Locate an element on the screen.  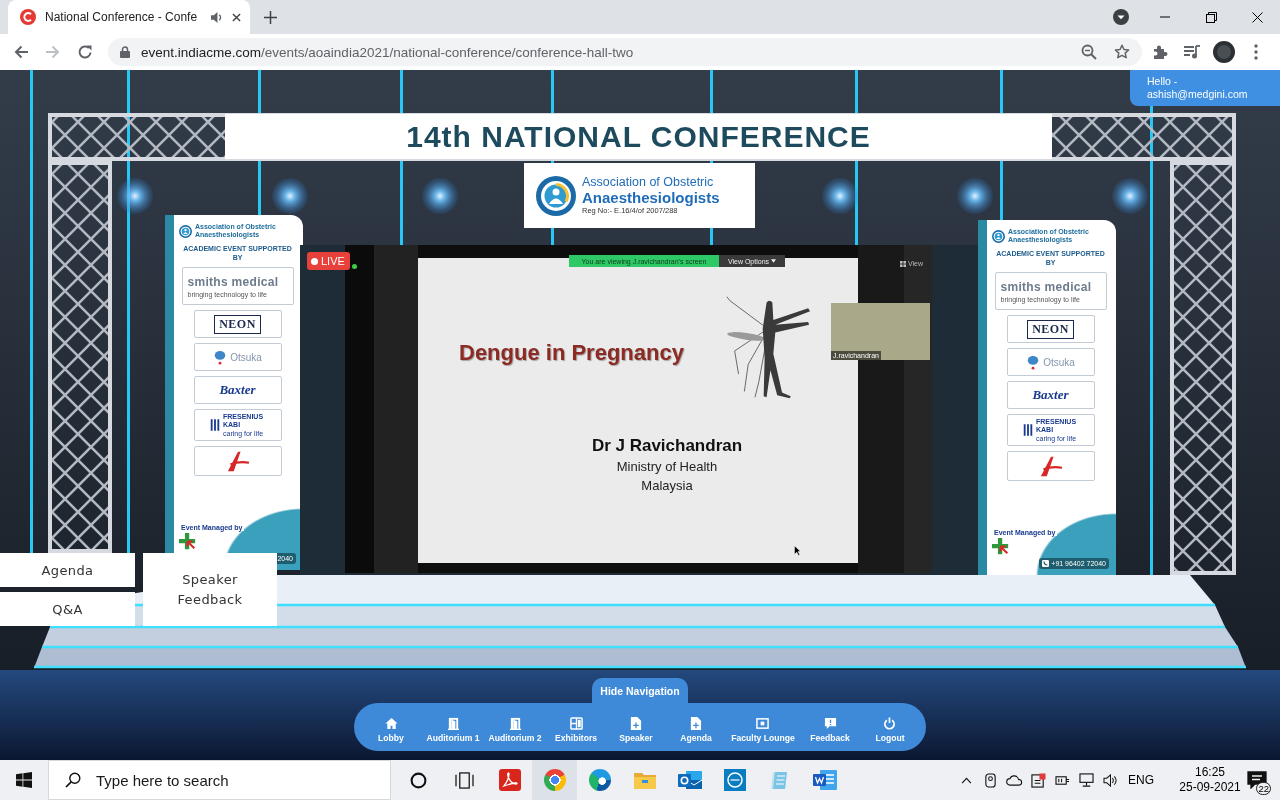
acrobat-icon is located at coordinates (509, 780).